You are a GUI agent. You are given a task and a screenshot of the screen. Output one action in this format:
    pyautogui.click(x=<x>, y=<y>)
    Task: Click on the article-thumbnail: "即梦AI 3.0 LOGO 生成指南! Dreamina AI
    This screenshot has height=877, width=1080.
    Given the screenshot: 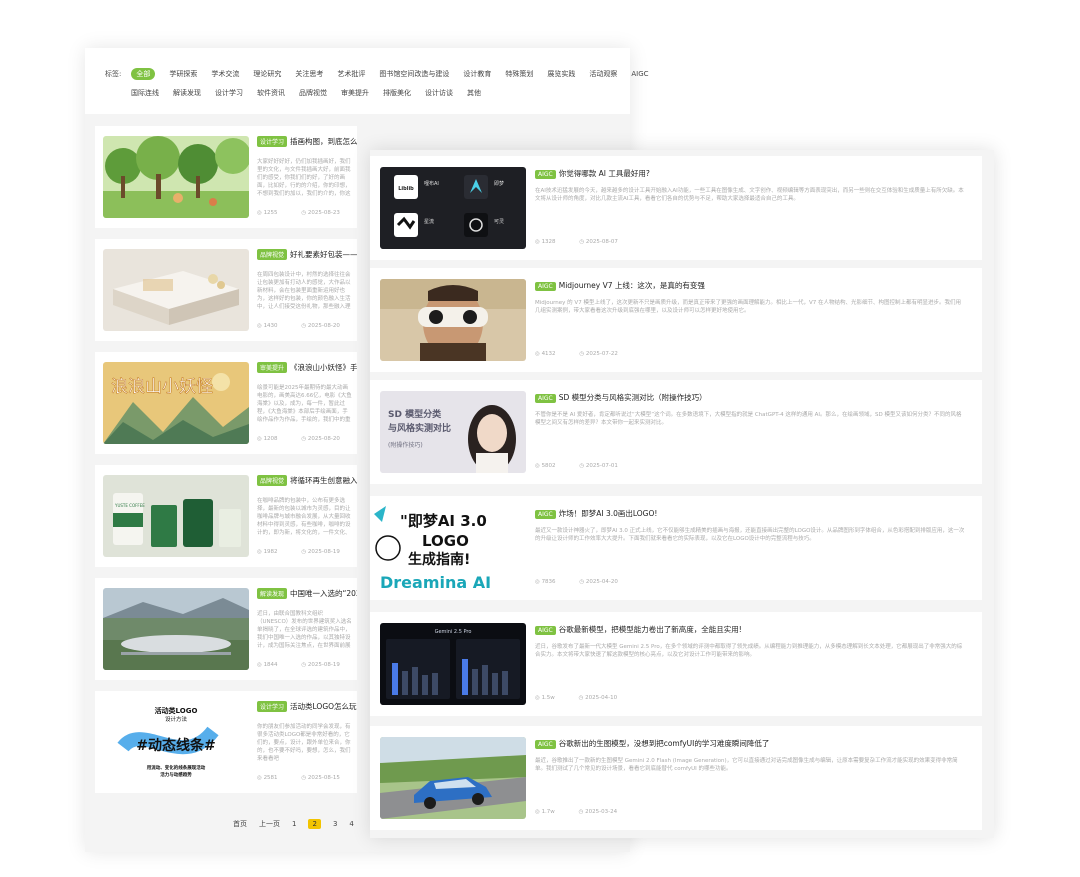 What is the action you would take?
    pyautogui.click(x=449, y=548)
    